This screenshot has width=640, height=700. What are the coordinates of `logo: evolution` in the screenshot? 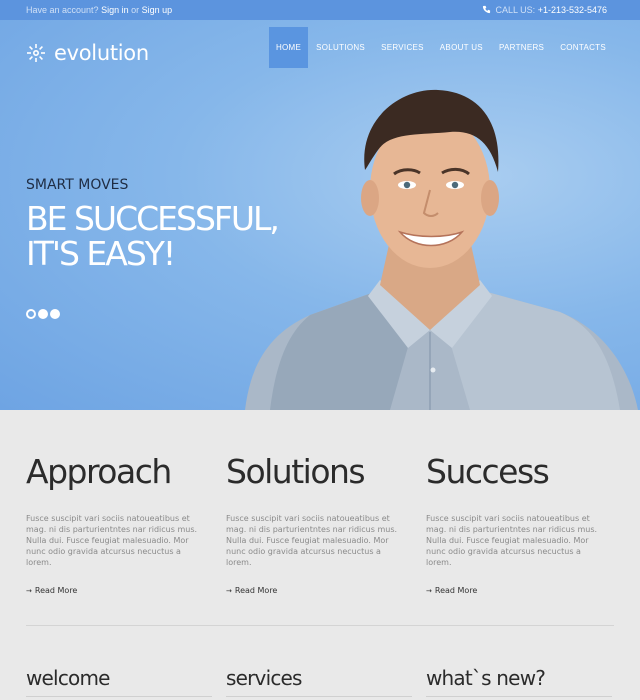 It's located at (87, 53).